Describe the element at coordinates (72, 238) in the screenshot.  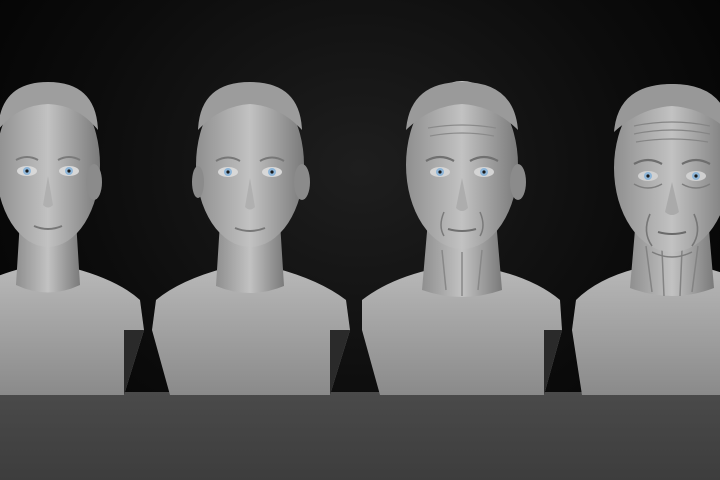
I see `bust-young-1-model` at that location.